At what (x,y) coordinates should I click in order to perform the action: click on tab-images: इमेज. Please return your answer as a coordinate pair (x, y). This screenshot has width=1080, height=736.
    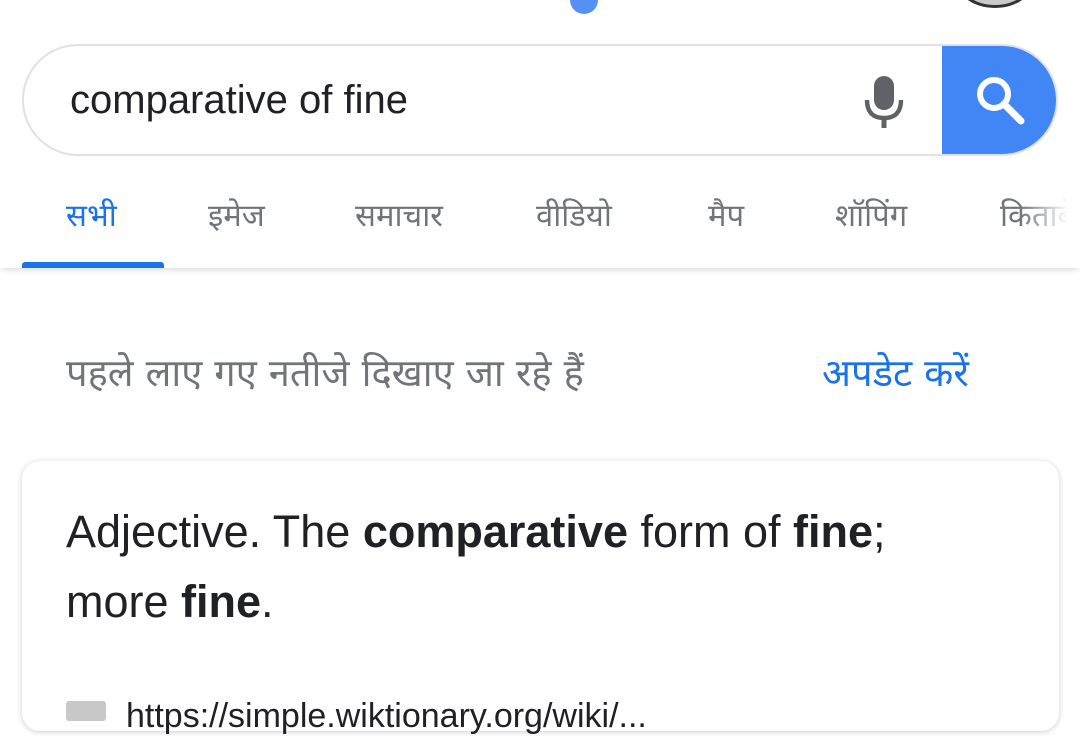
    Looking at the image, I should click on (236, 215).